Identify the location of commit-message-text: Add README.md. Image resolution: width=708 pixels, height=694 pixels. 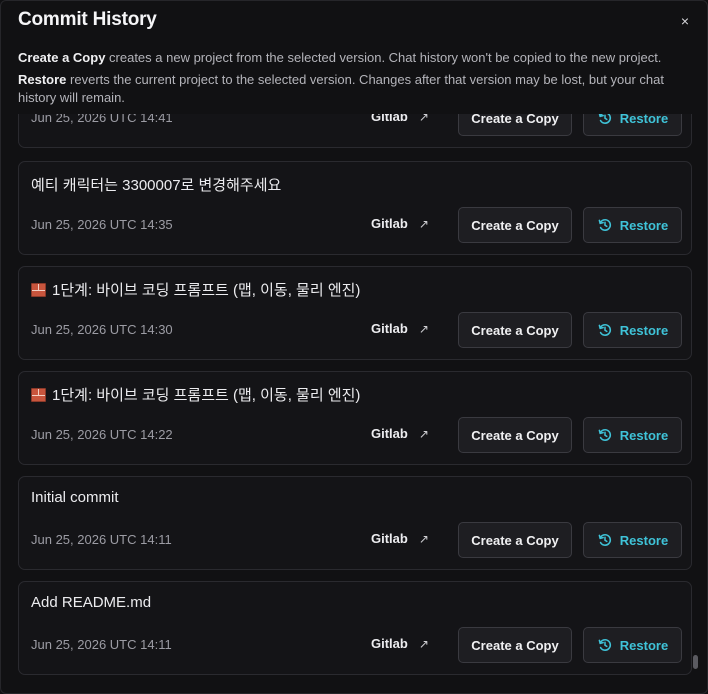
(91, 602).